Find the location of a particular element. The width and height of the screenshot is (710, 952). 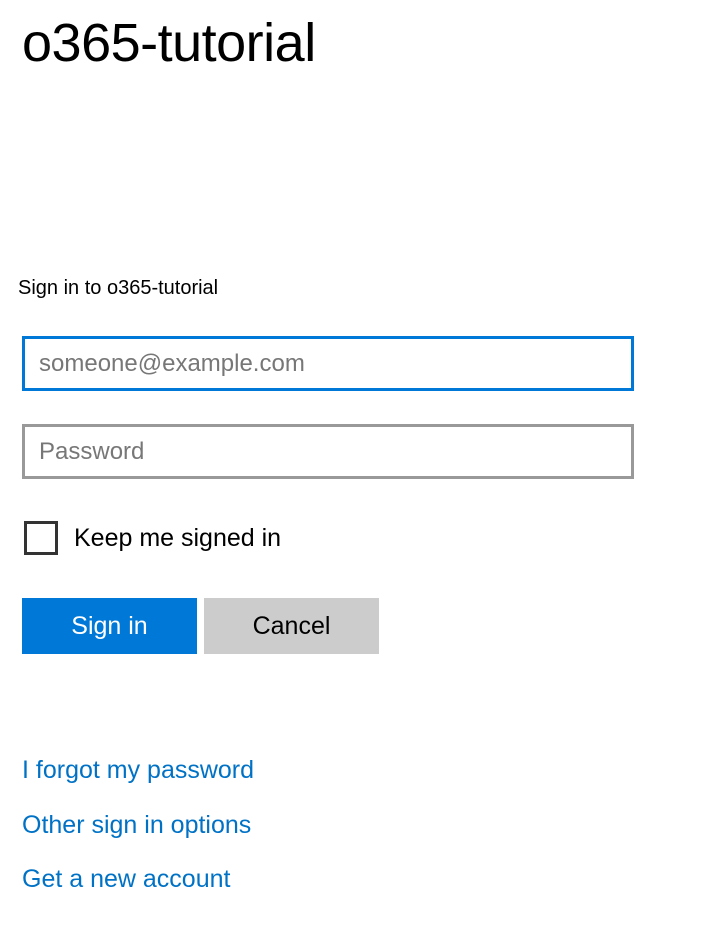

get-new-account-link: Get a new account is located at coordinates (126, 879).